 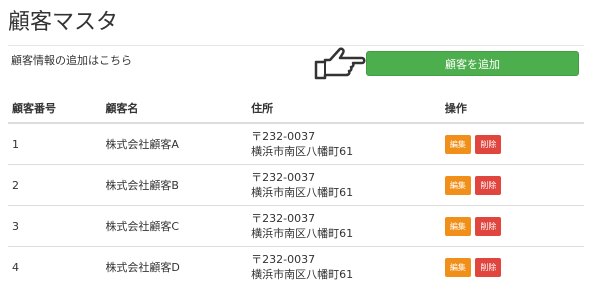 What do you see at coordinates (512, 109) in the screenshot?
I see `column-header-actions: 操作` at bounding box center [512, 109].